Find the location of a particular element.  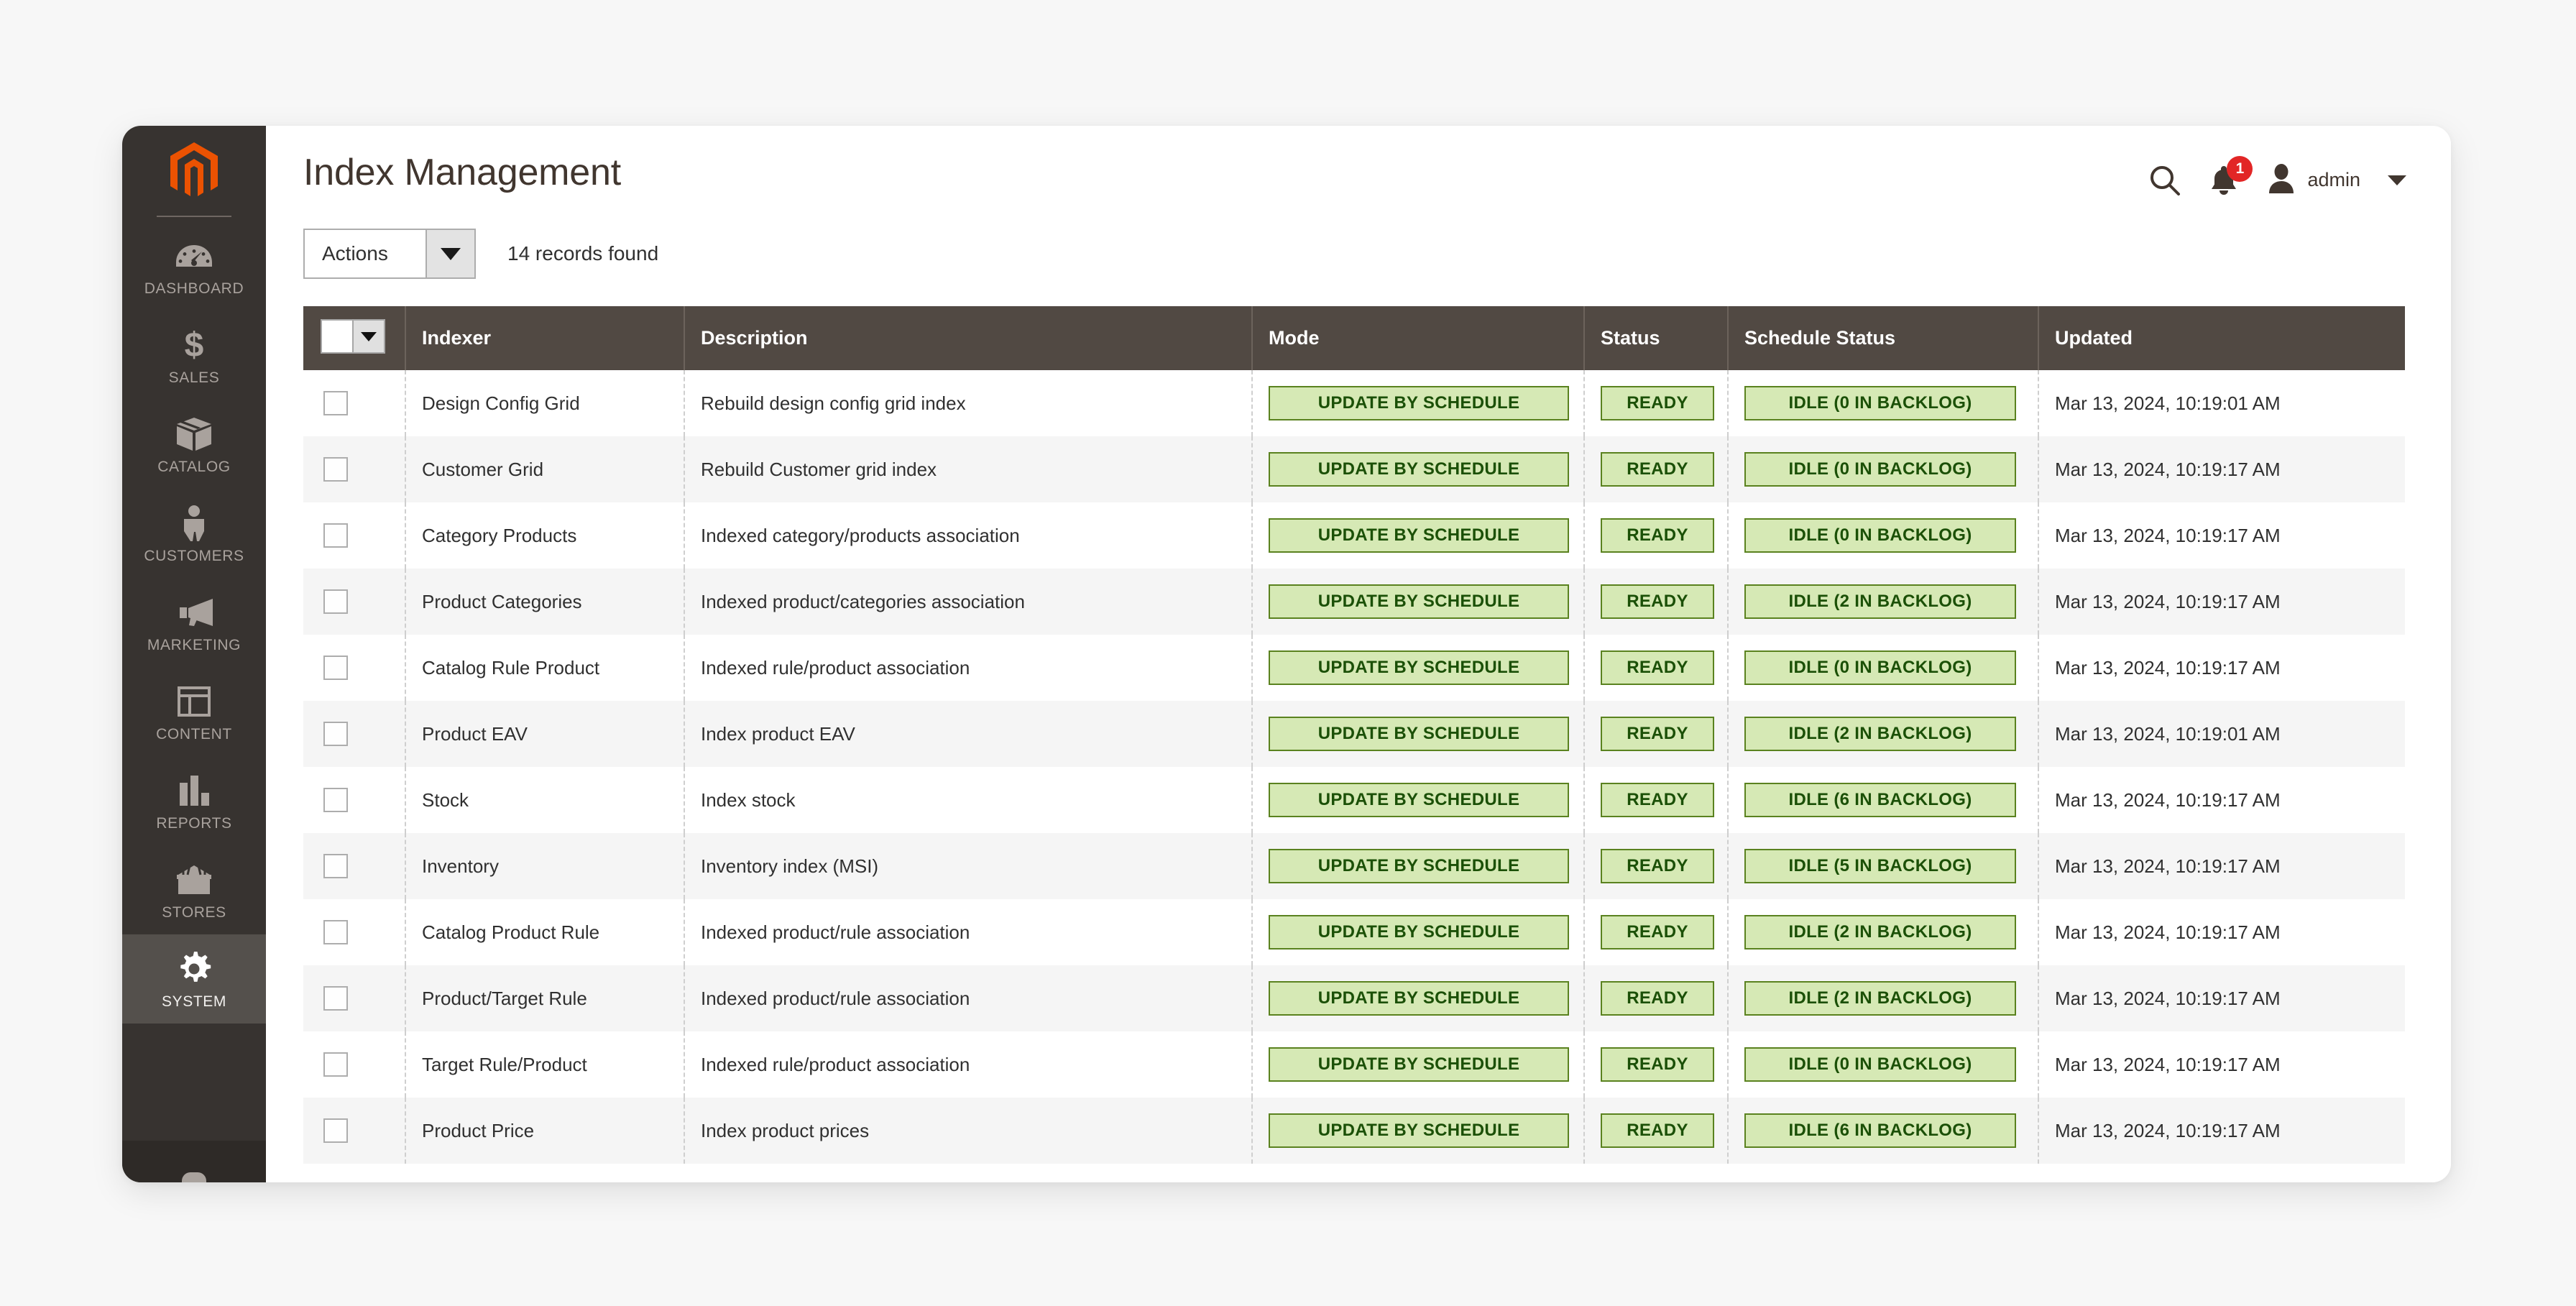

sidebar-item-catalog: CATALOG is located at coordinates (194, 444).